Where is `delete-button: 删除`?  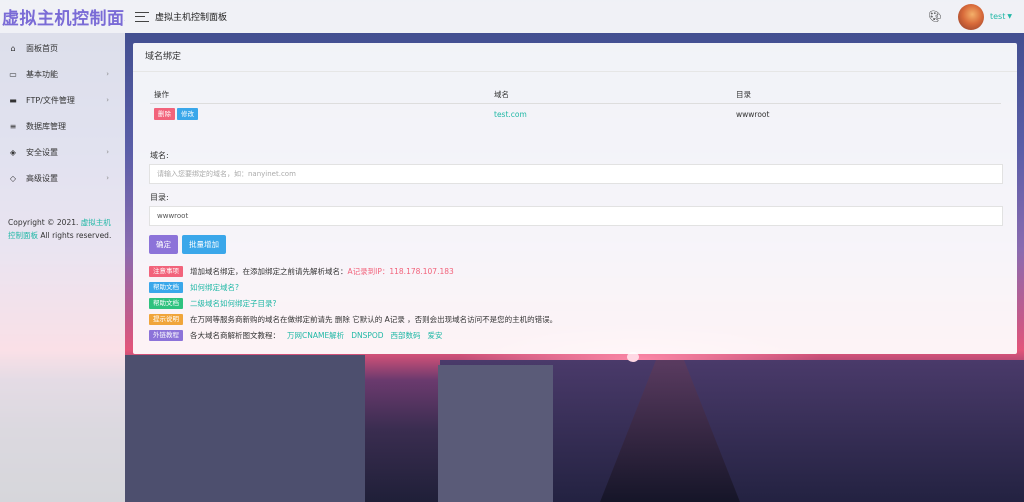
delete-button: 删除 is located at coordinates (164, 114).